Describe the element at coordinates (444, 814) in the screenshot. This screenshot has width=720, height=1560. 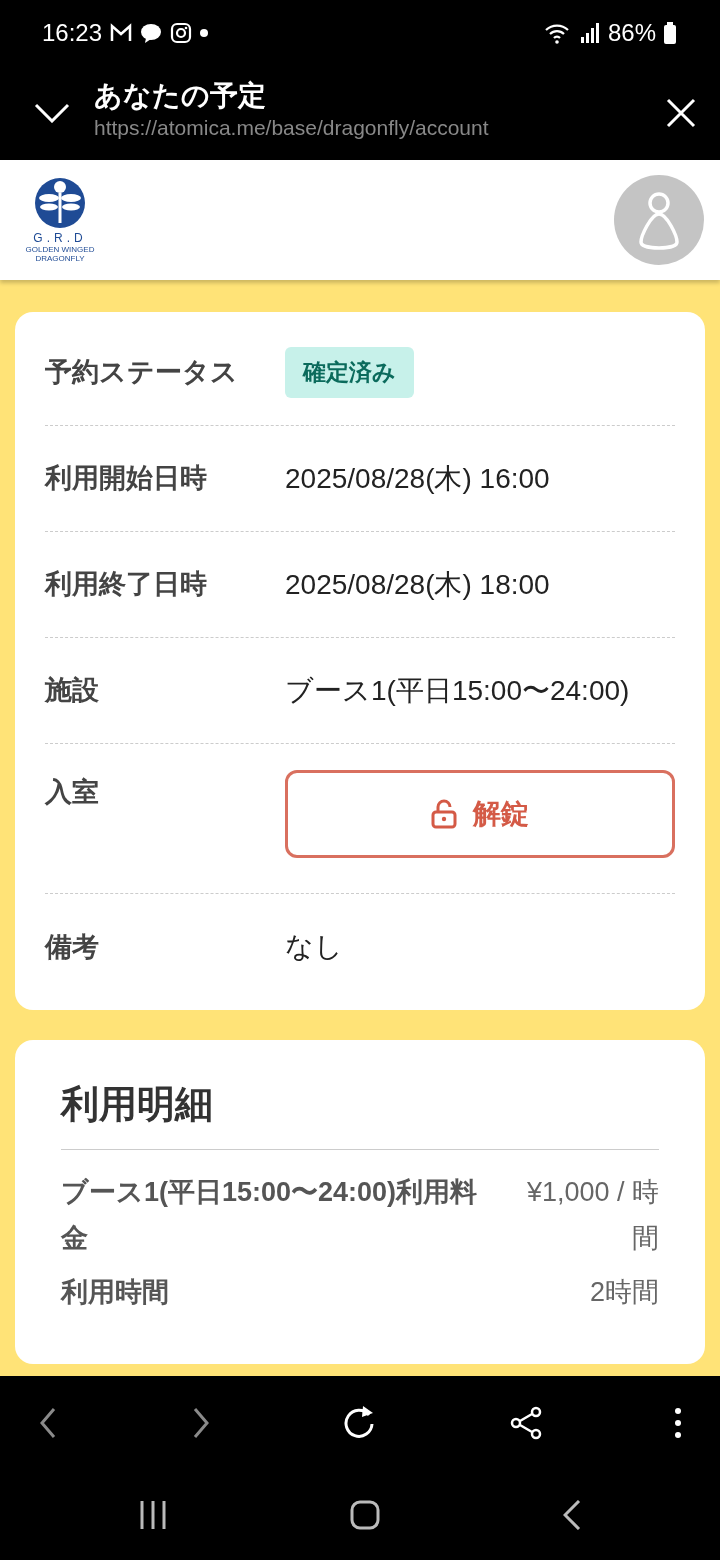
I see `lock-icon` at that location.